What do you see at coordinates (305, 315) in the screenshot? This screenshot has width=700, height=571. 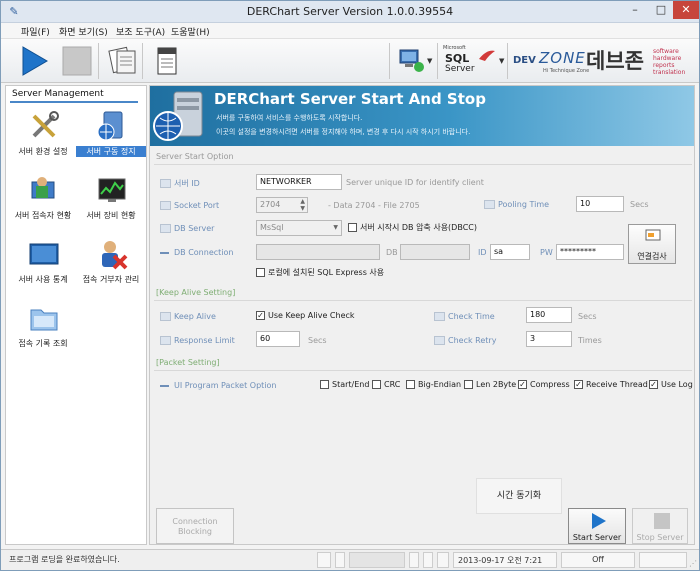 I see `use-keep-alive-checkbox: ✓ Use Keep Alive Check` at bounding box center [305, 315].